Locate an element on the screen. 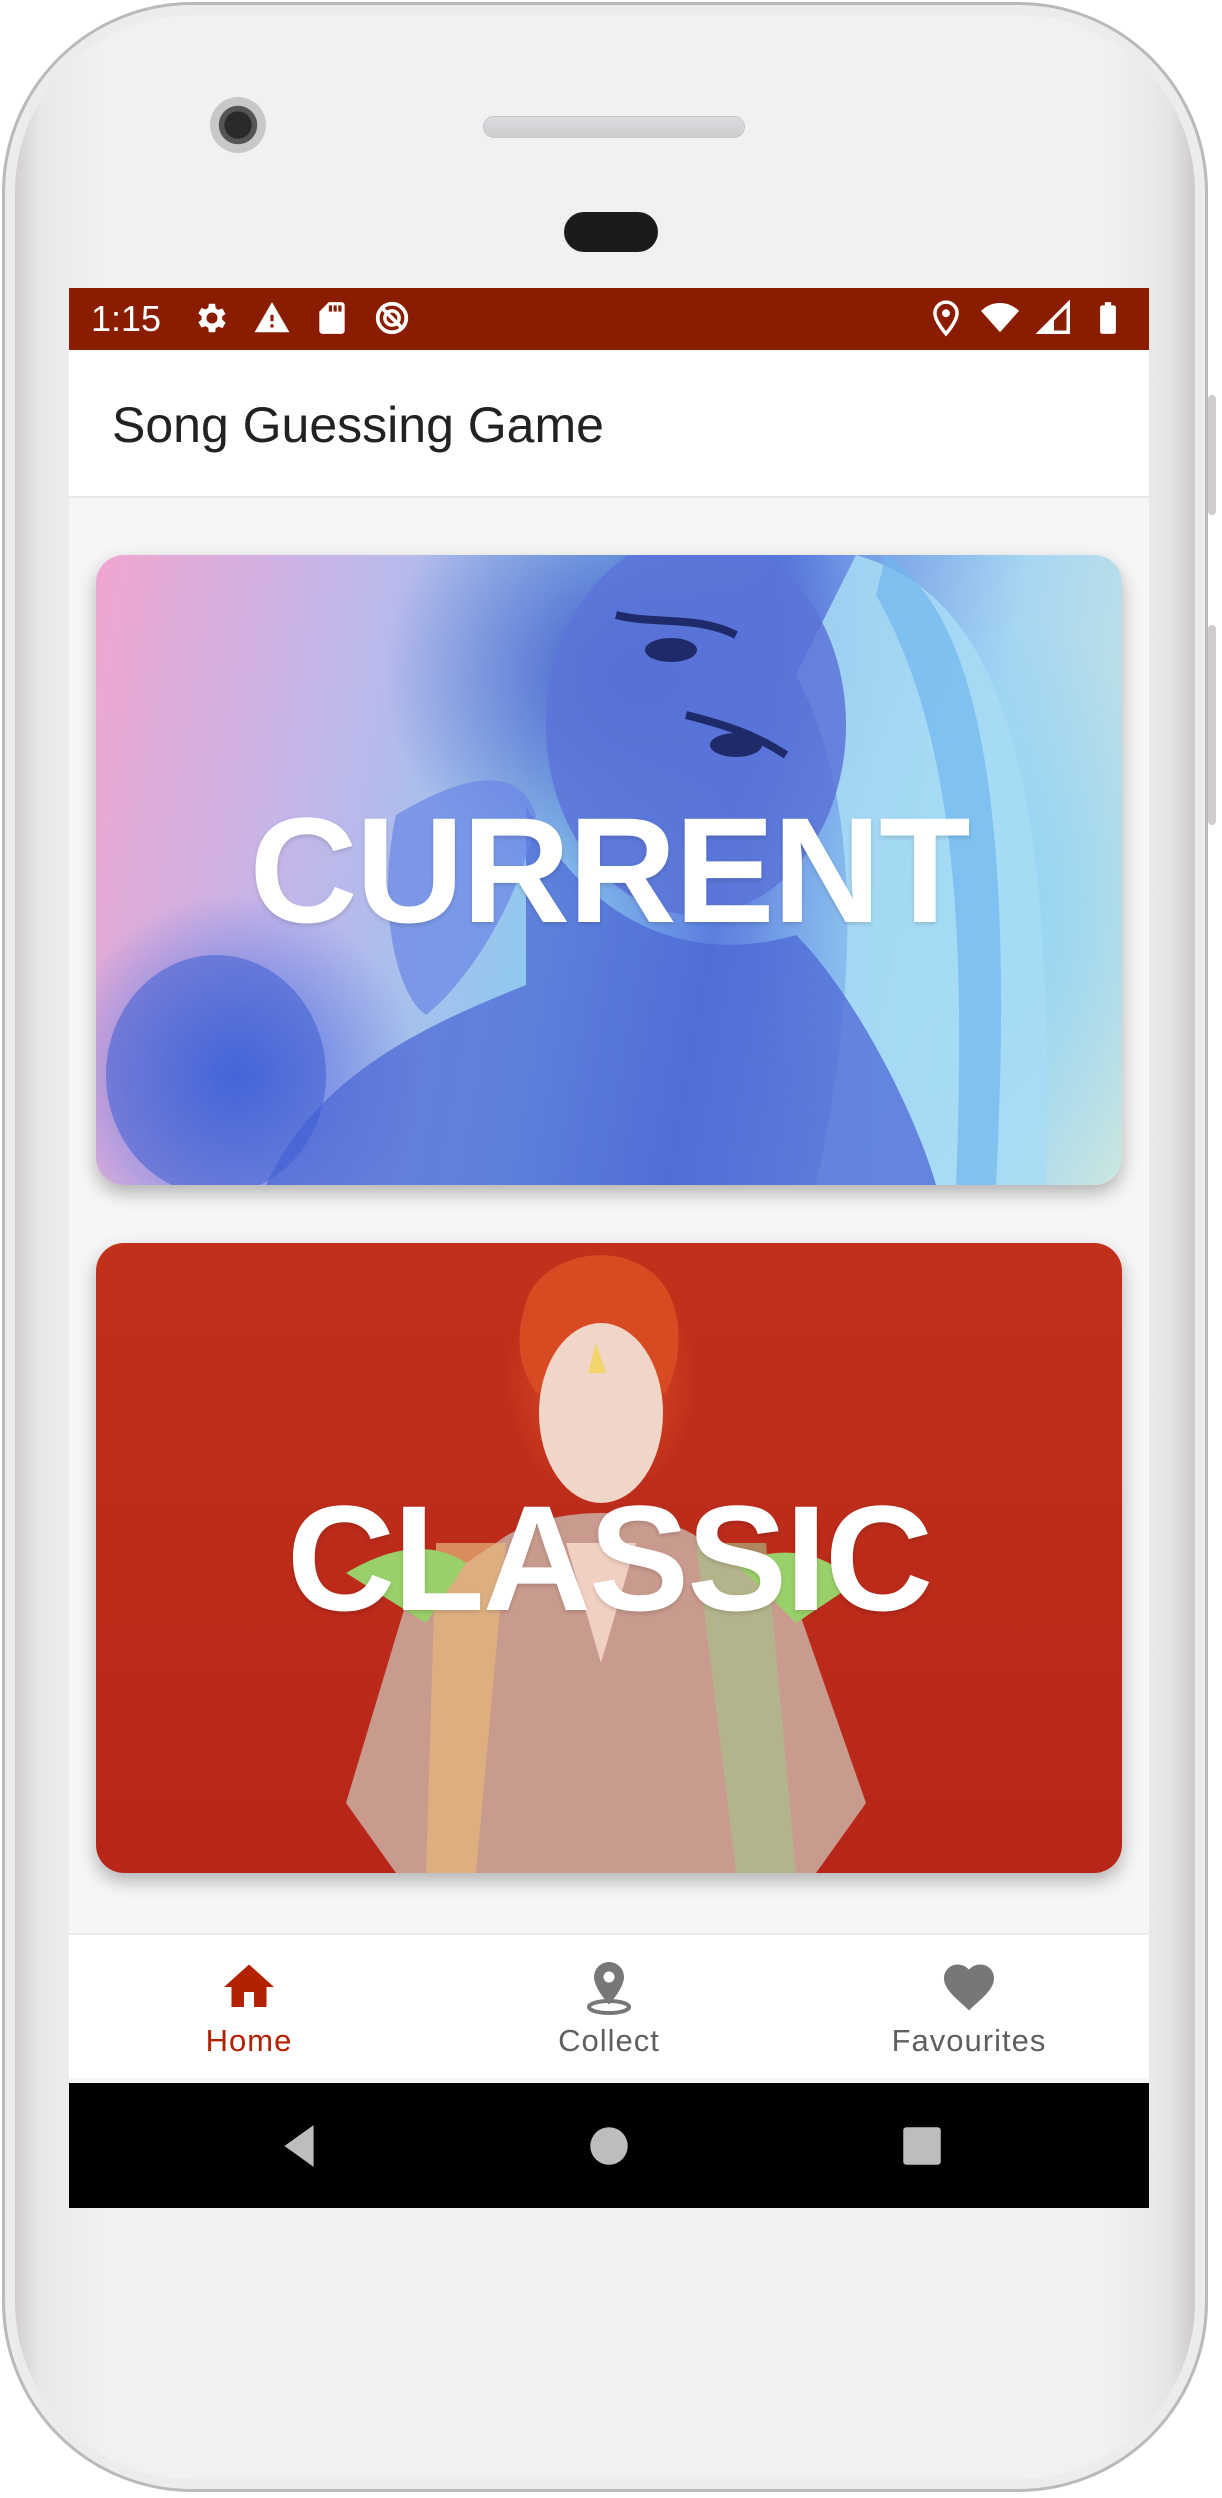 The image size is (1222, 2498). system-navigation-bar is located at coordinates (609, 2145).